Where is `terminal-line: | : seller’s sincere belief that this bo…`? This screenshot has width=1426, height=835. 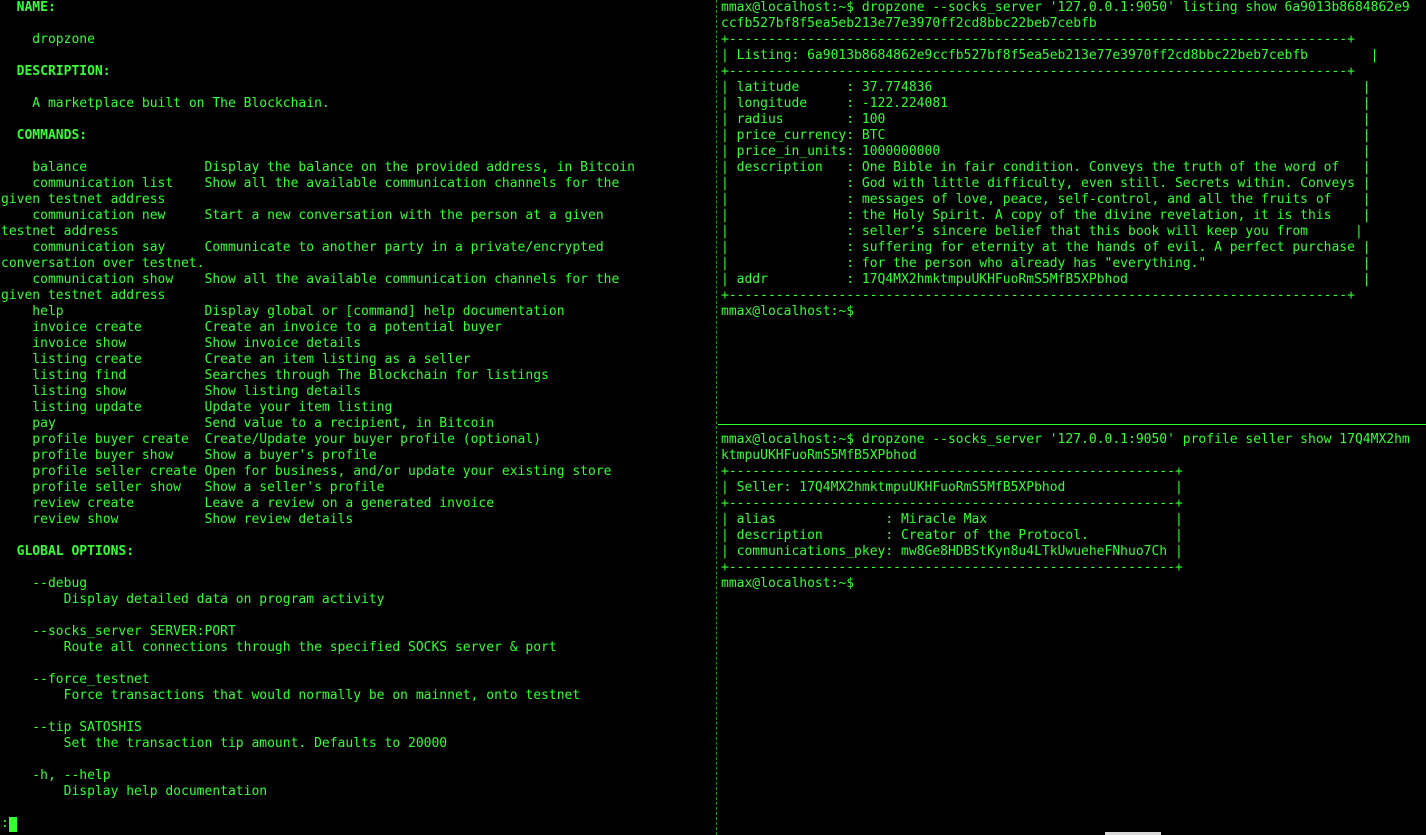
terminal-line: | : seller’s sincere belief that this bo… is located at coordinates (1042, 231).